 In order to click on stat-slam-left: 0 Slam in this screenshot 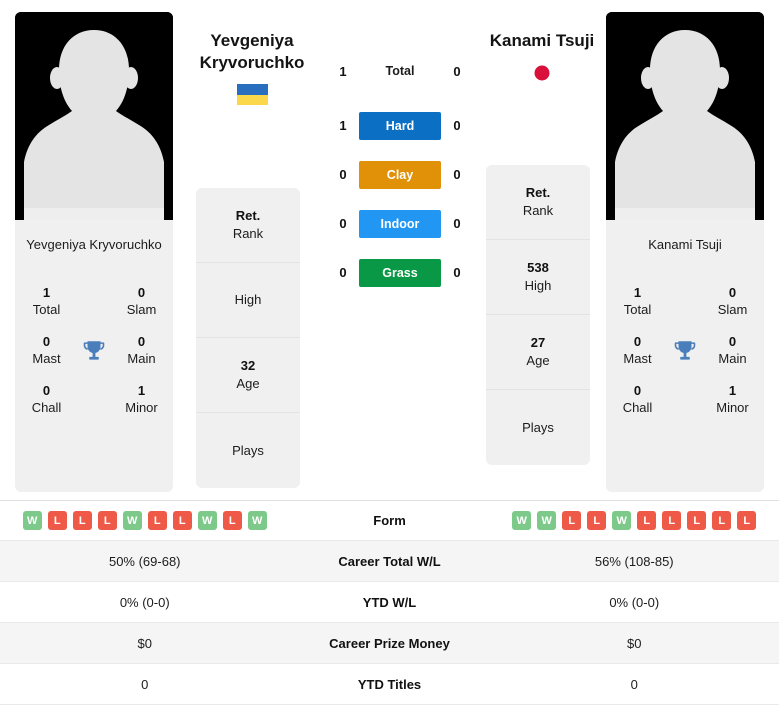, I will do `click(141, 301)`.